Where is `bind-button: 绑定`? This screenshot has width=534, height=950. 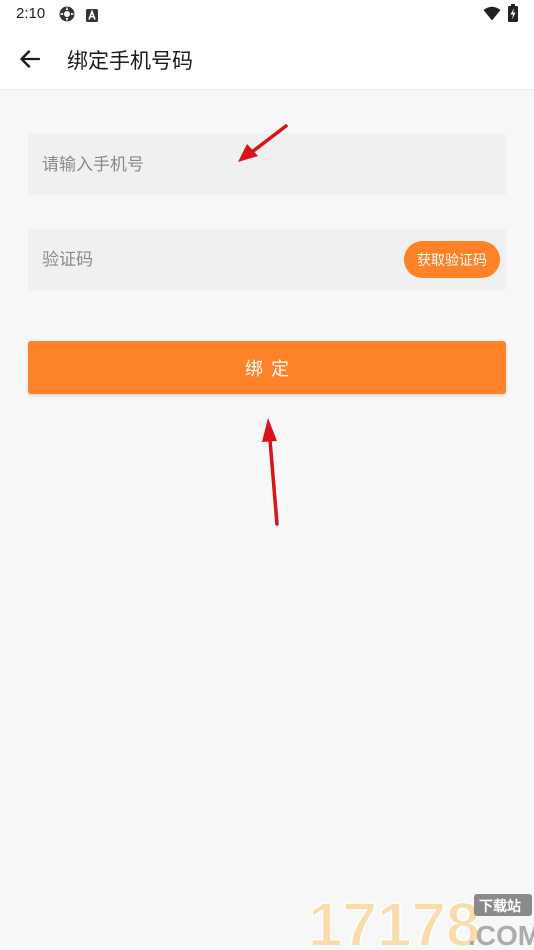 bind-button: 绑定 is located at coordinates (267, 367).